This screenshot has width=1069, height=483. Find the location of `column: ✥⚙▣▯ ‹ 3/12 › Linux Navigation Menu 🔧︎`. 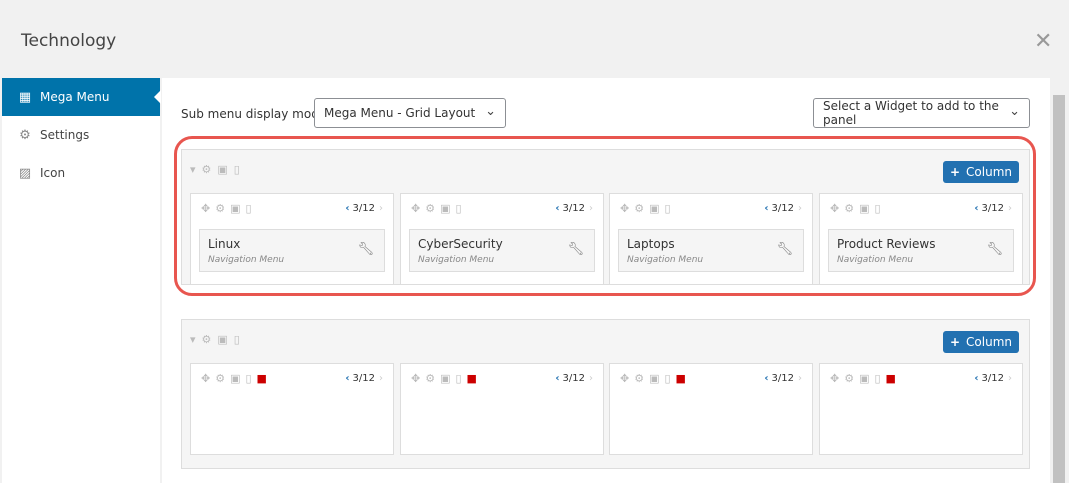

column: ✥⚙▣▯ ‹ 3/12 › Linux Navigation Menu 🔧︎ is located at coordinates (292, 239).